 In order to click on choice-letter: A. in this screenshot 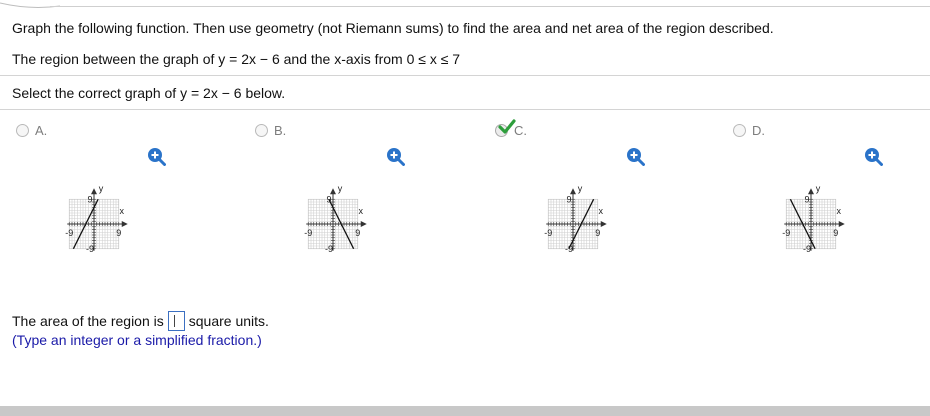, I will do `click(41, 130)`.